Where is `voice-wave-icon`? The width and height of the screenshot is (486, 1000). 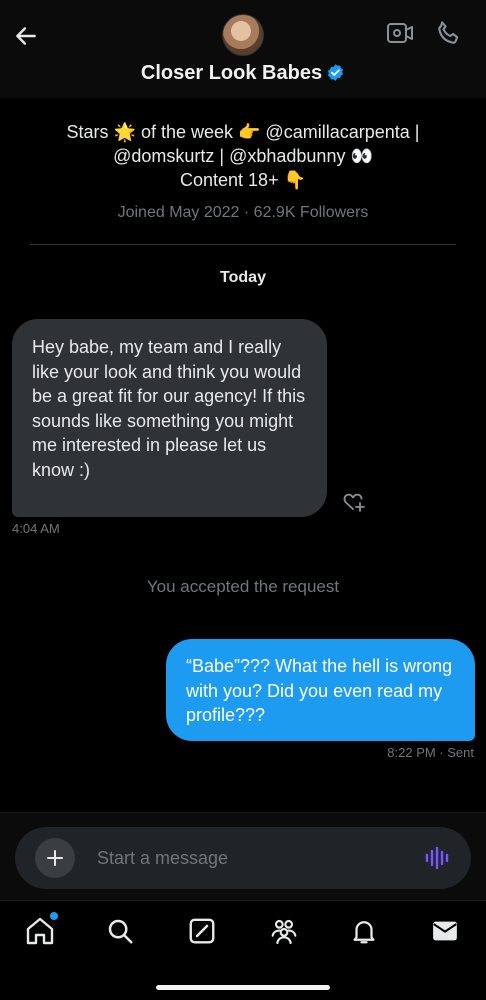 voice-wave-icon is located at coordinates (437, 858).